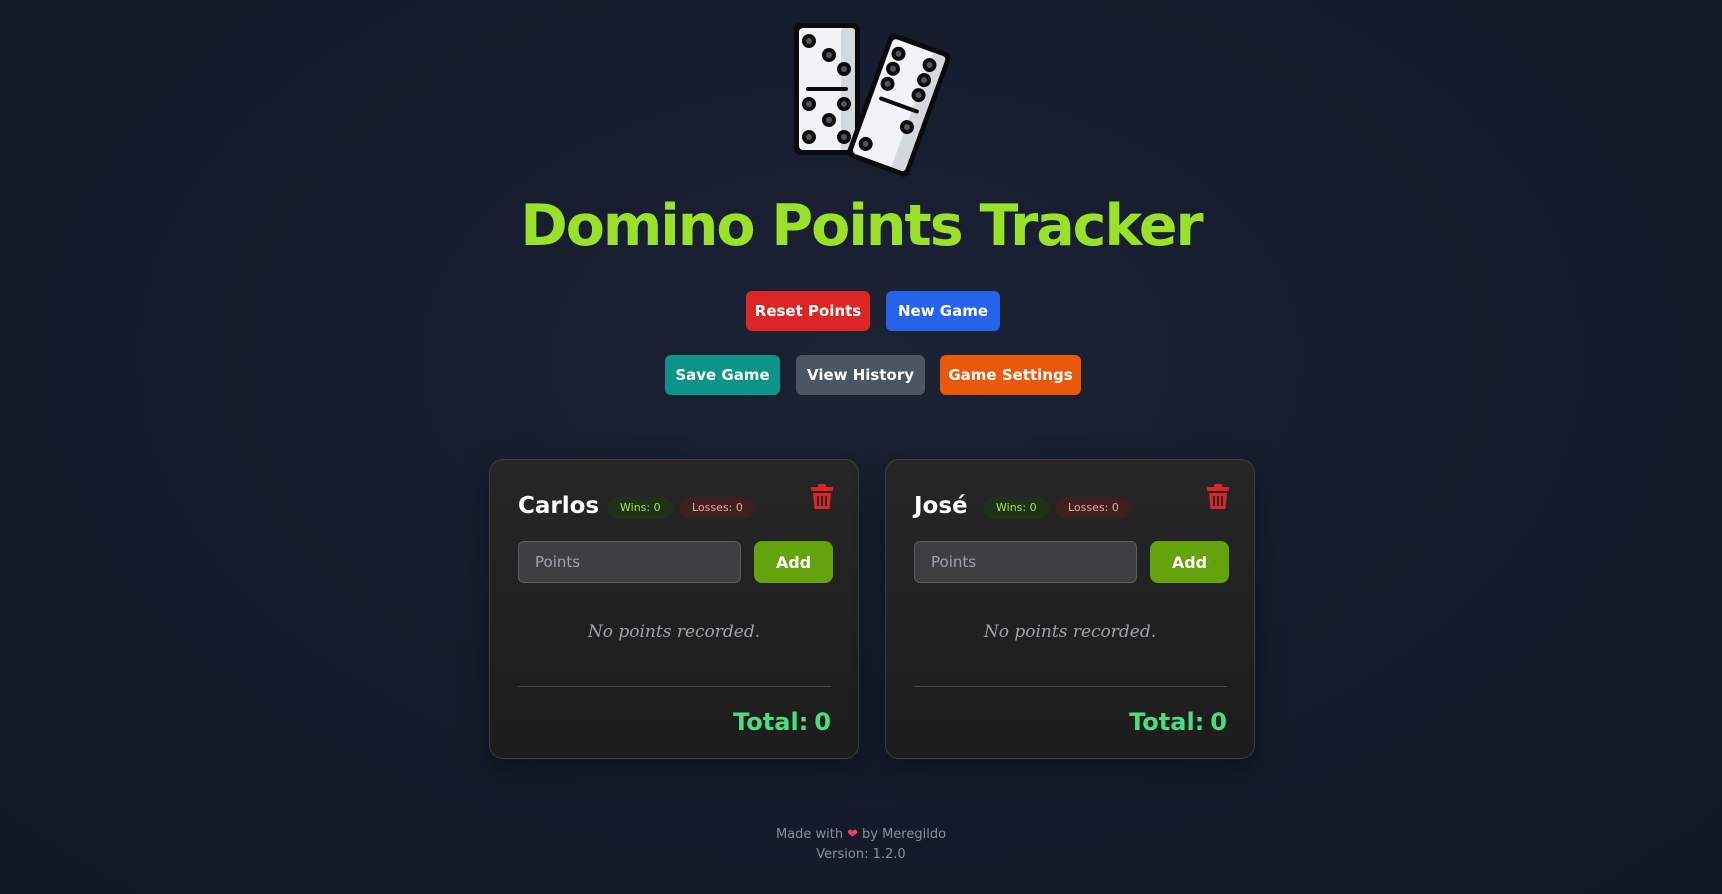  What do you see at coordinates (1010, 375) in the screenshot?
I see `game-settings-button: Game Settings` at bounding box center [1010, 375].